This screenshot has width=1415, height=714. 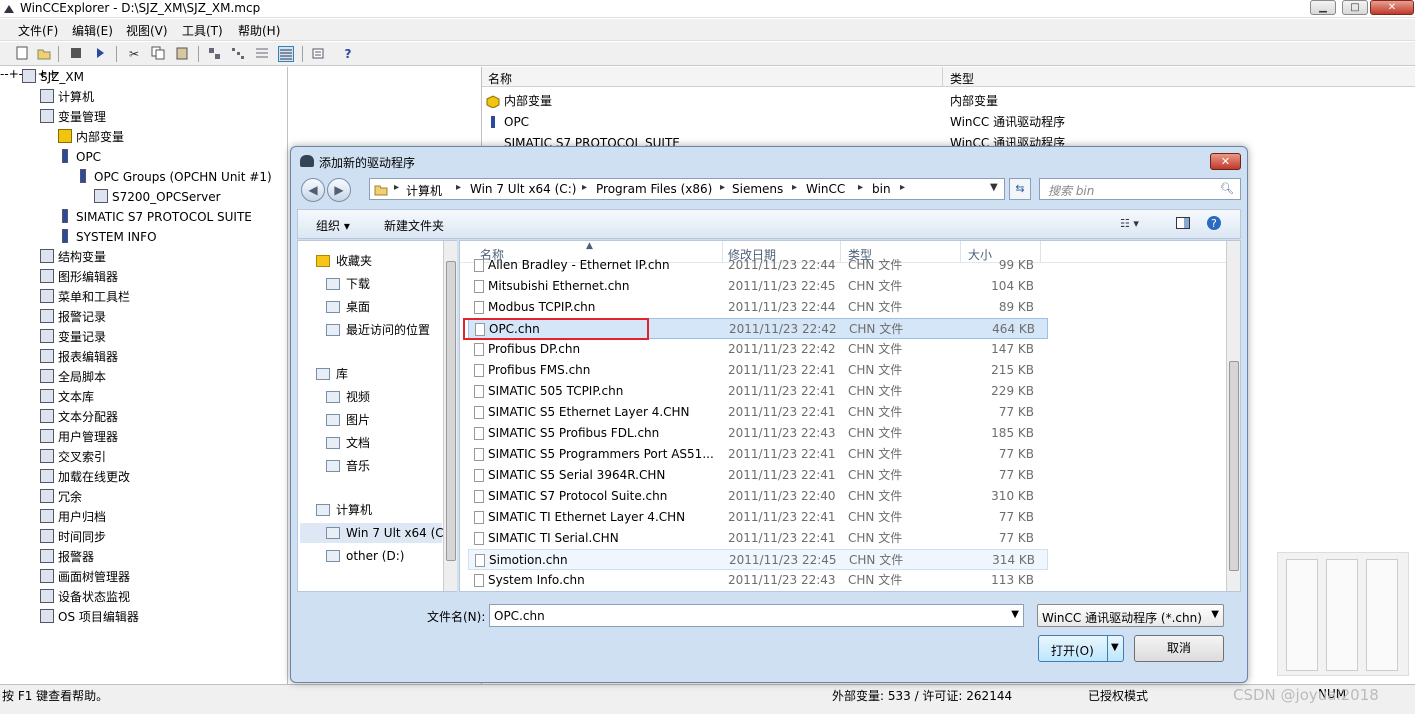 I want to click on menu-edit: 编辑(E), so click(x=92, y=30).